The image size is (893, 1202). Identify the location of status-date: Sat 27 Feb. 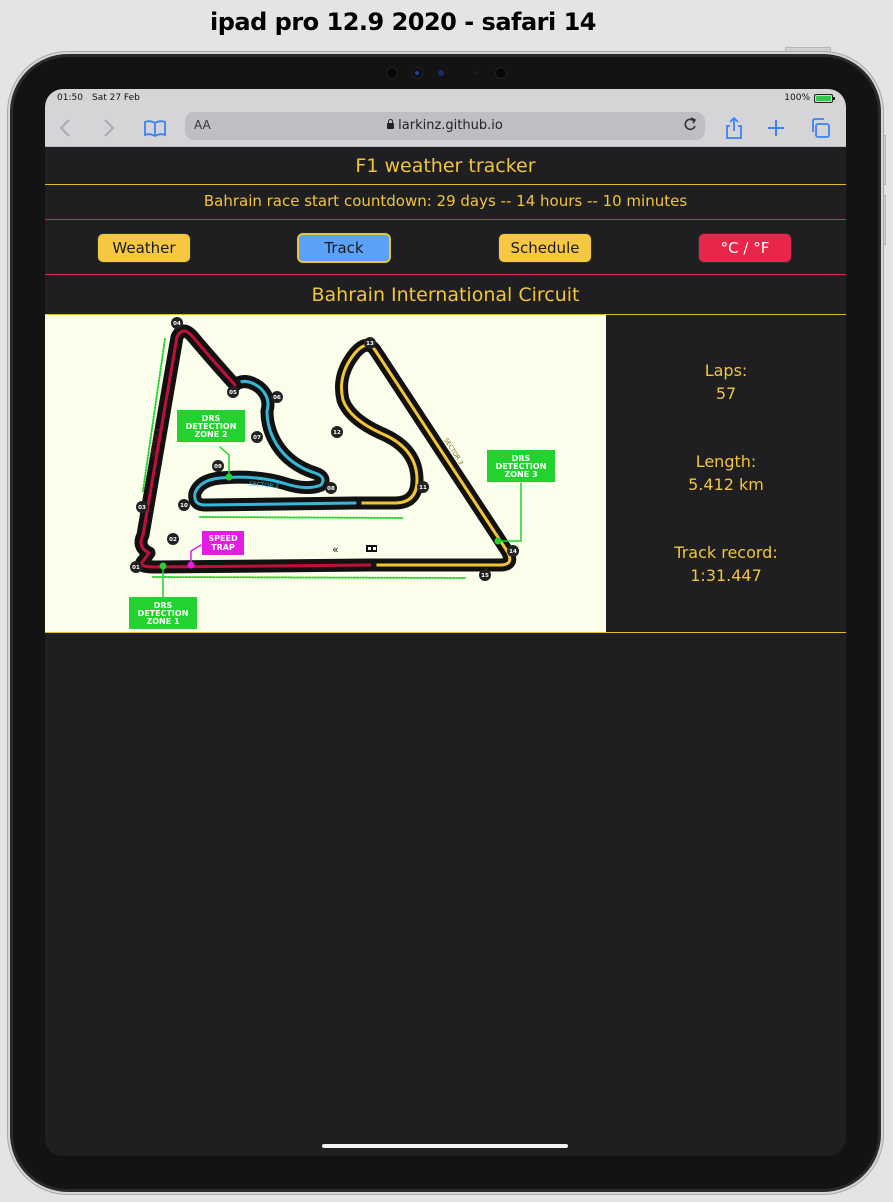
(116, 98).